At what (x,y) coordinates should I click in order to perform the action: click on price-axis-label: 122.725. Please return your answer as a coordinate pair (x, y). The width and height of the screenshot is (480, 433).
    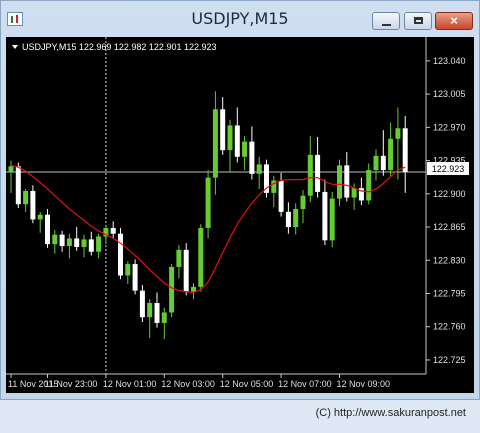
    Looking at the image, I should click on (449, 360).